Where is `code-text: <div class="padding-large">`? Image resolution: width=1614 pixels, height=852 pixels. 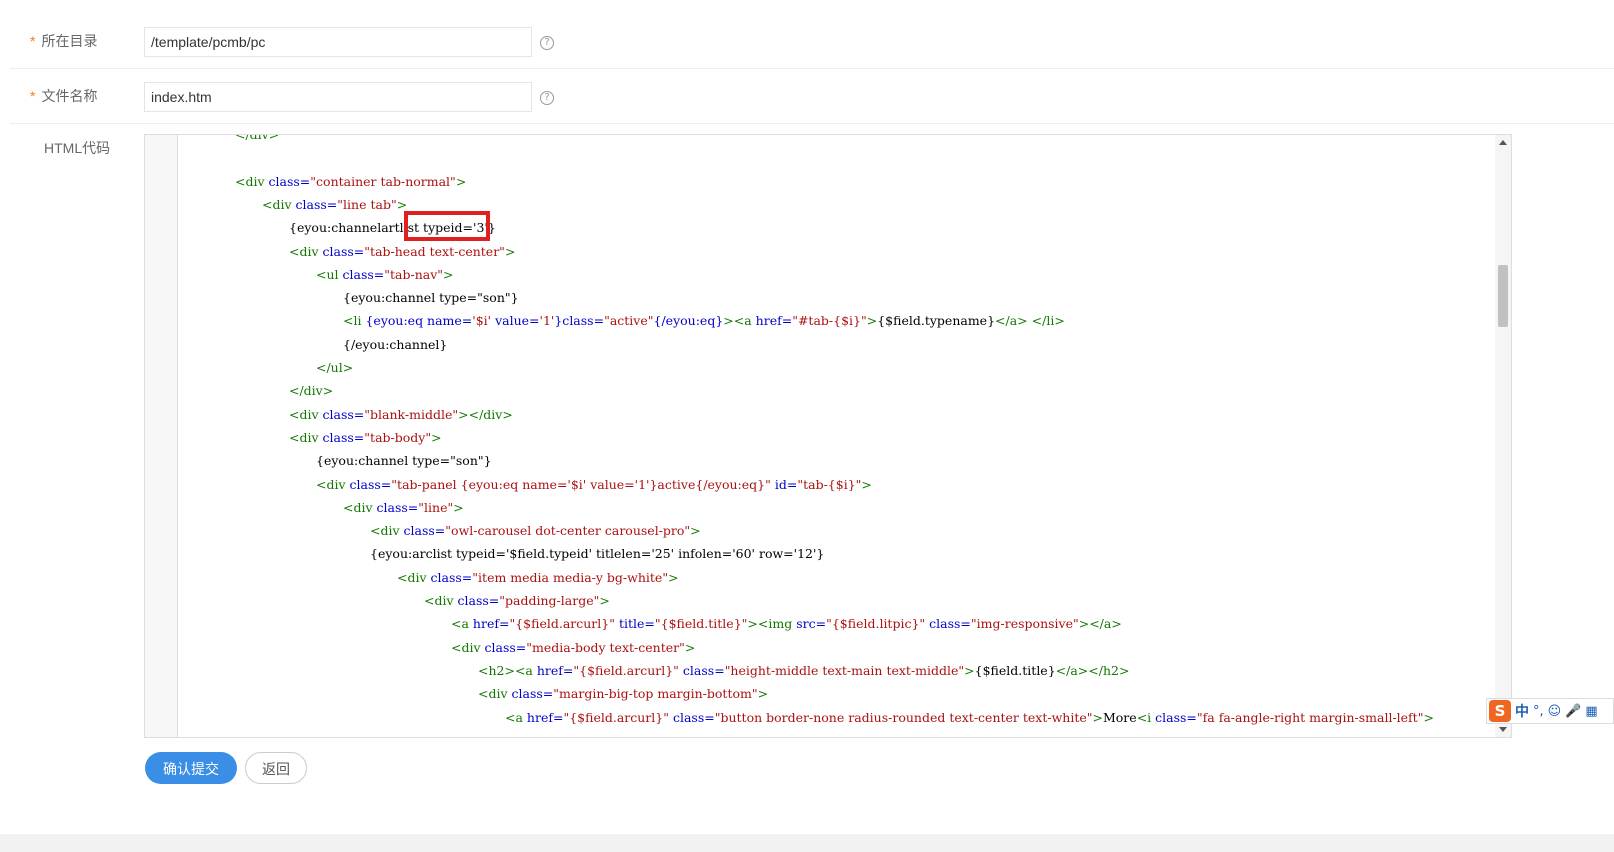
code-text: <div class="padding-large"> is located at coordinates (517, 600).